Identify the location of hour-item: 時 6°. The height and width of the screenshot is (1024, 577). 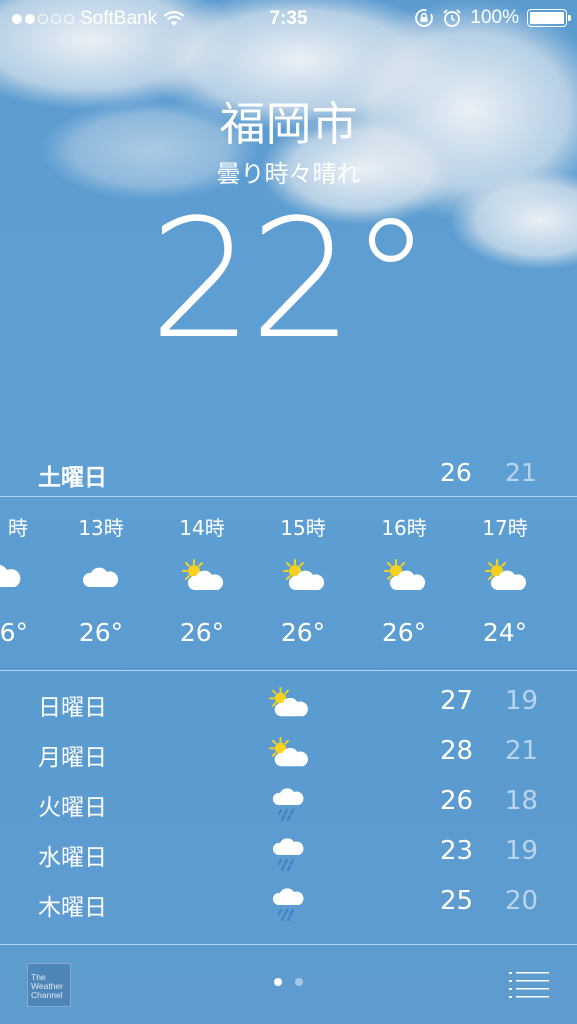
(25, 573).